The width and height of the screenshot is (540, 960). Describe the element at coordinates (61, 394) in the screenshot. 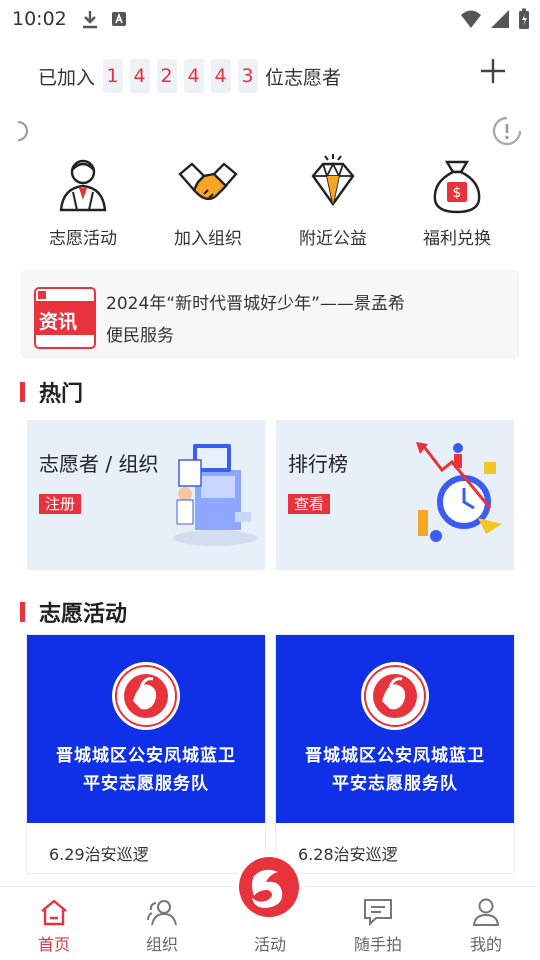

I see `section-title-text: 热门` at that location.